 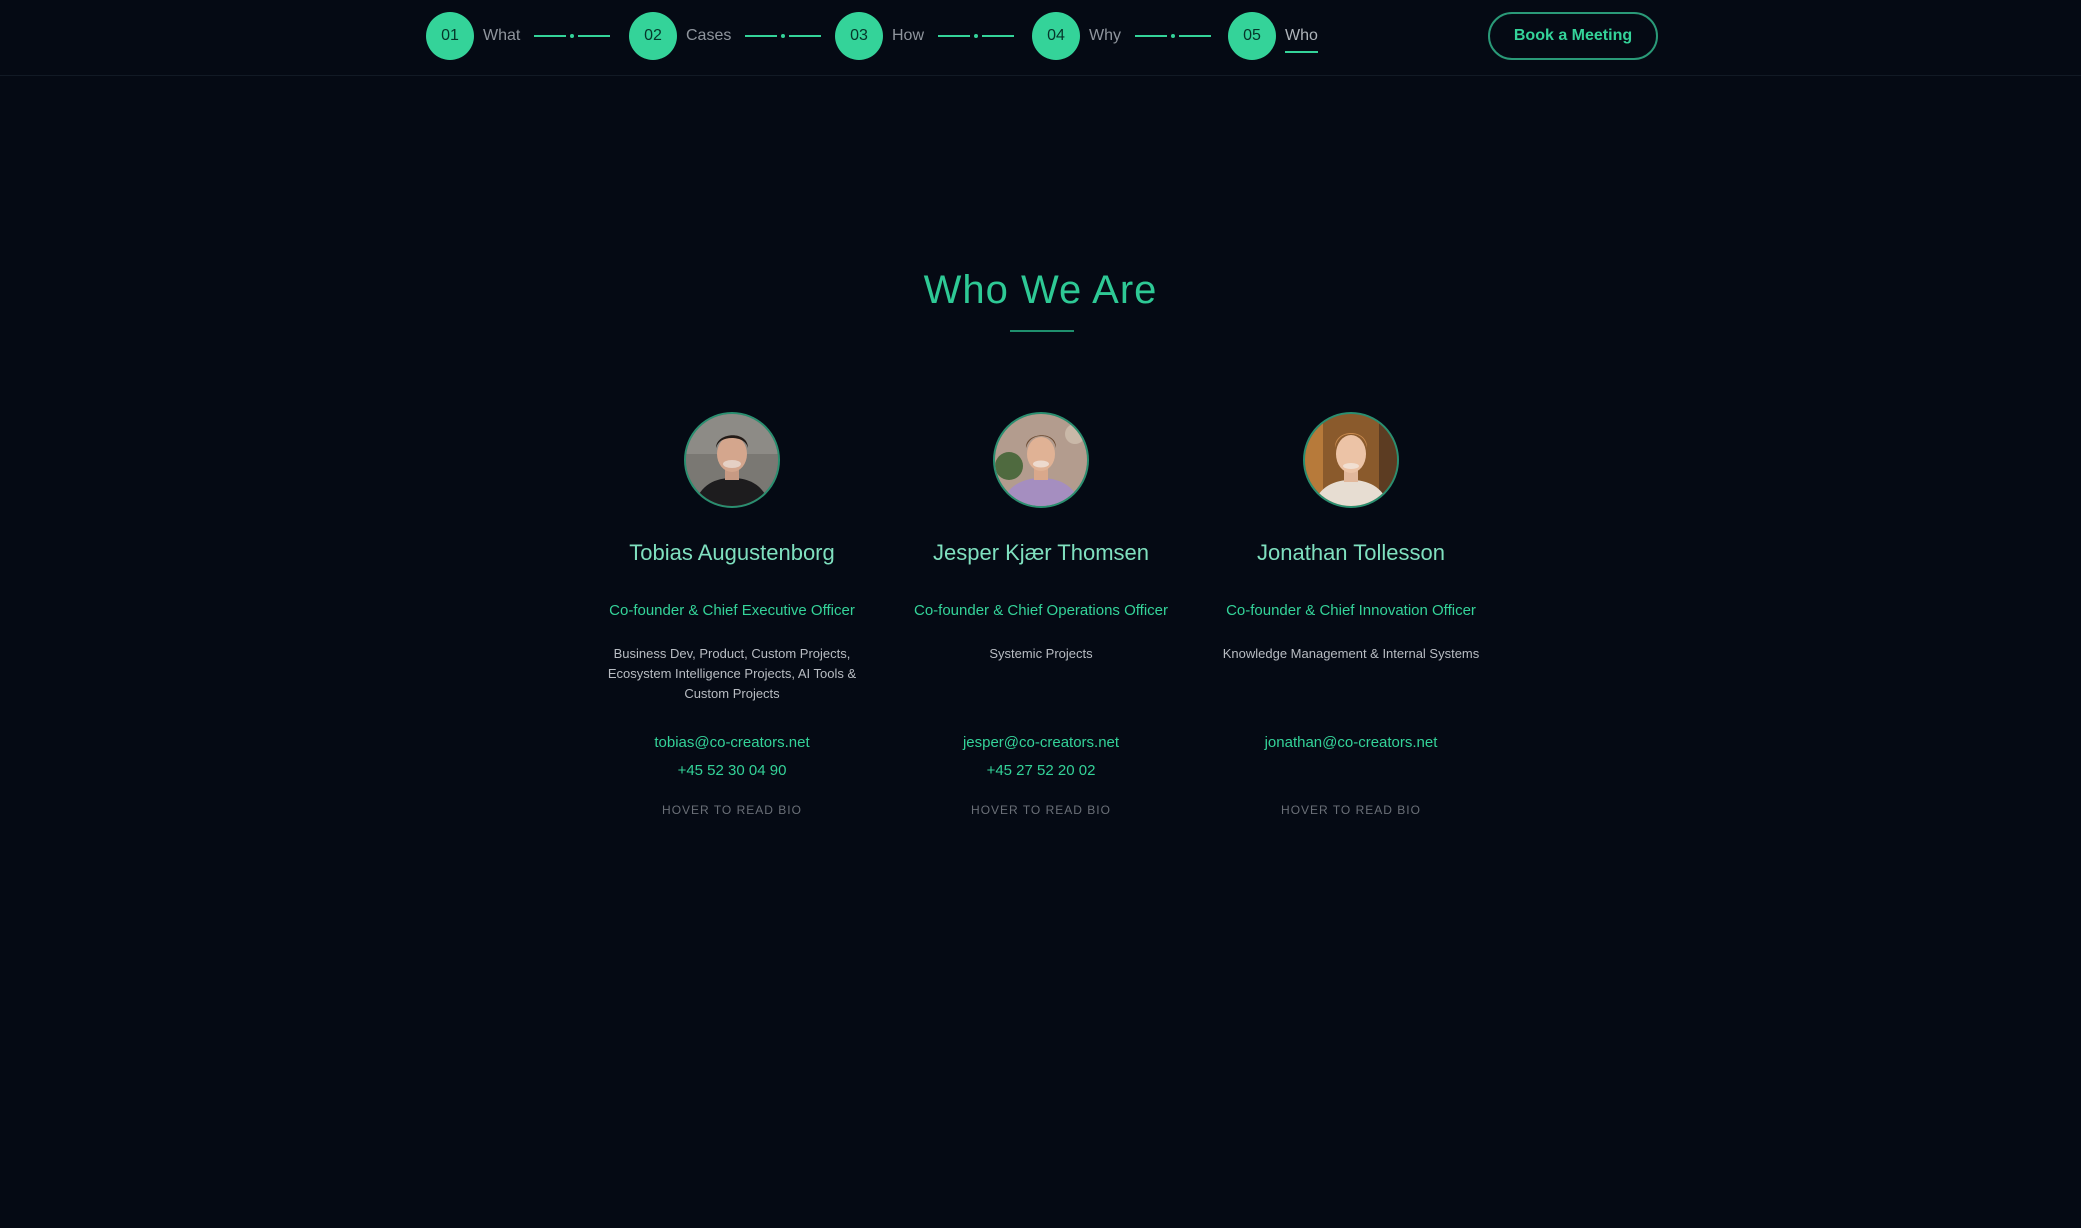 I want to click on step-number-badge: 04, so click(x=1056, y=36).